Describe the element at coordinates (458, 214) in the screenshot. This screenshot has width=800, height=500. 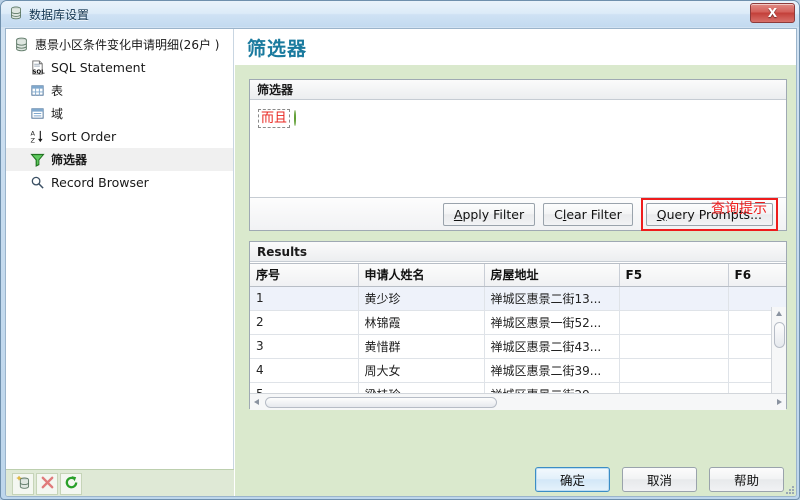
I see `apply-filter-mnemonic: A` at that location.